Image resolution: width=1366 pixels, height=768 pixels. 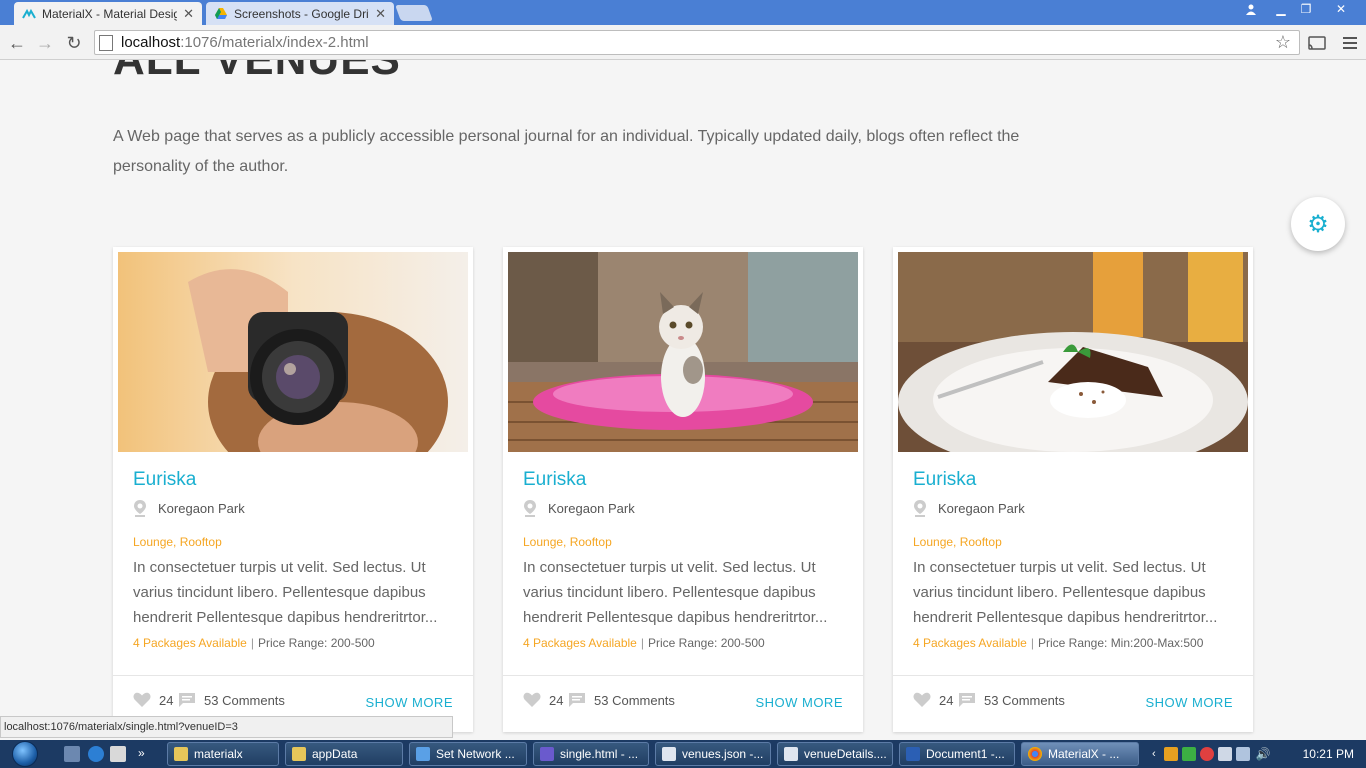 I want to click on close-window-icon: ✕, so click(x=1341, y=9).